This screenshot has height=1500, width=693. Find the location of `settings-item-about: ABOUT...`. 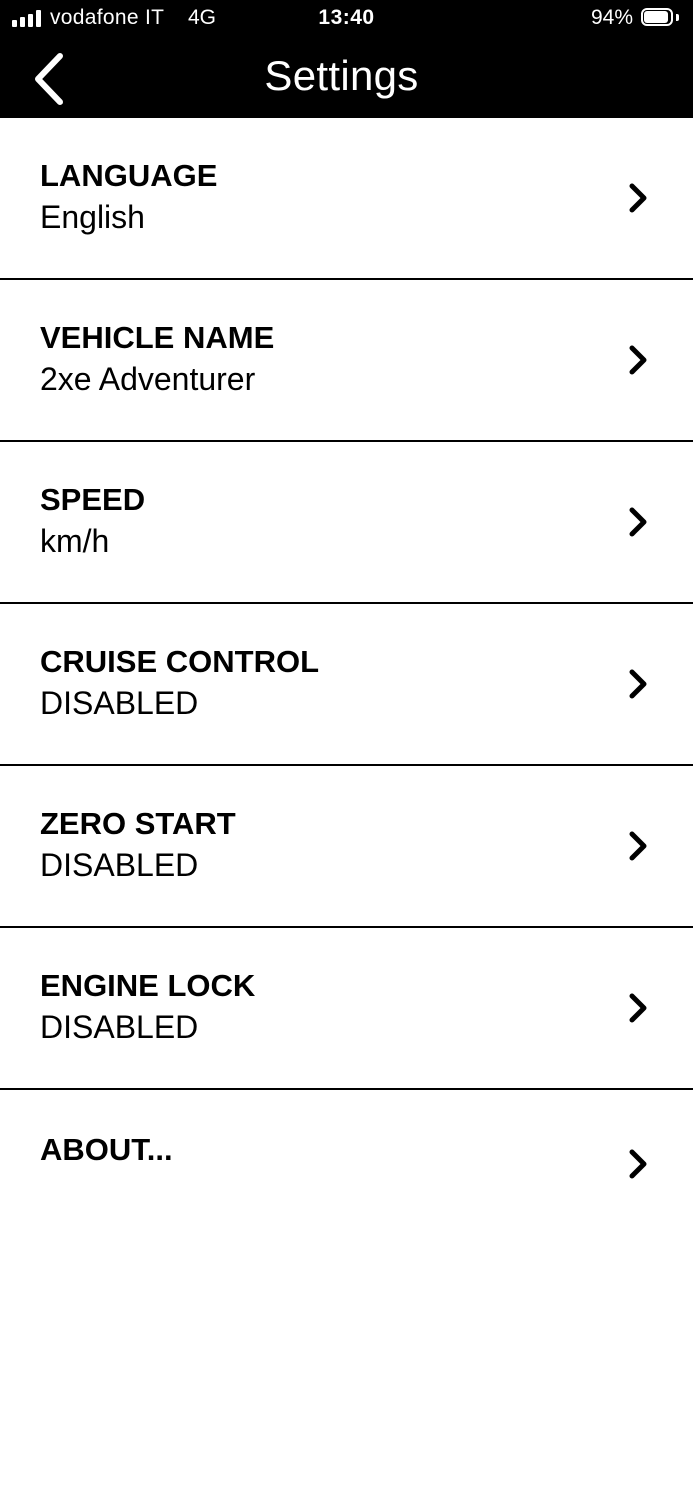

settings-item-about: ABOUT... is located at coordinates (346, 1171).